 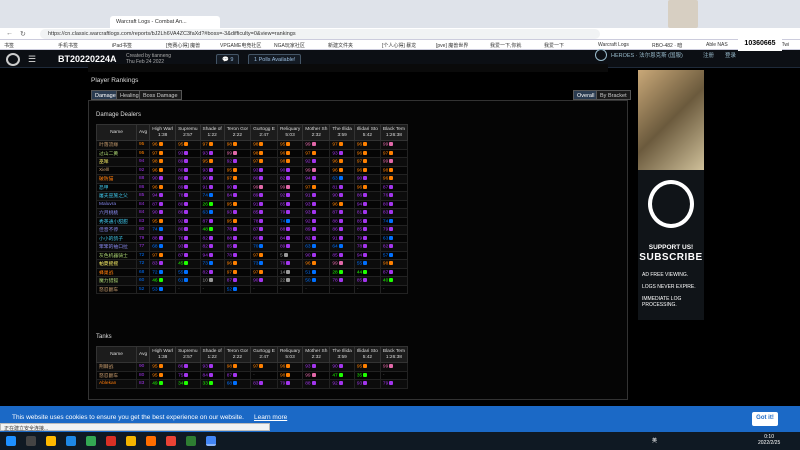 What do you see at coordinates (586, 95) in the screenshot?
I see `tab-overall: Overall` at bounding box center [586, 95].